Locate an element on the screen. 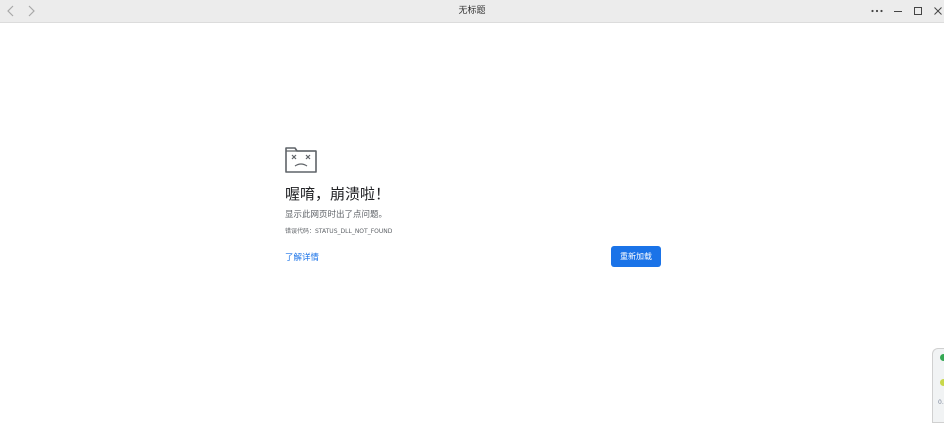  minimize-button is located at coordinates (898, 11).